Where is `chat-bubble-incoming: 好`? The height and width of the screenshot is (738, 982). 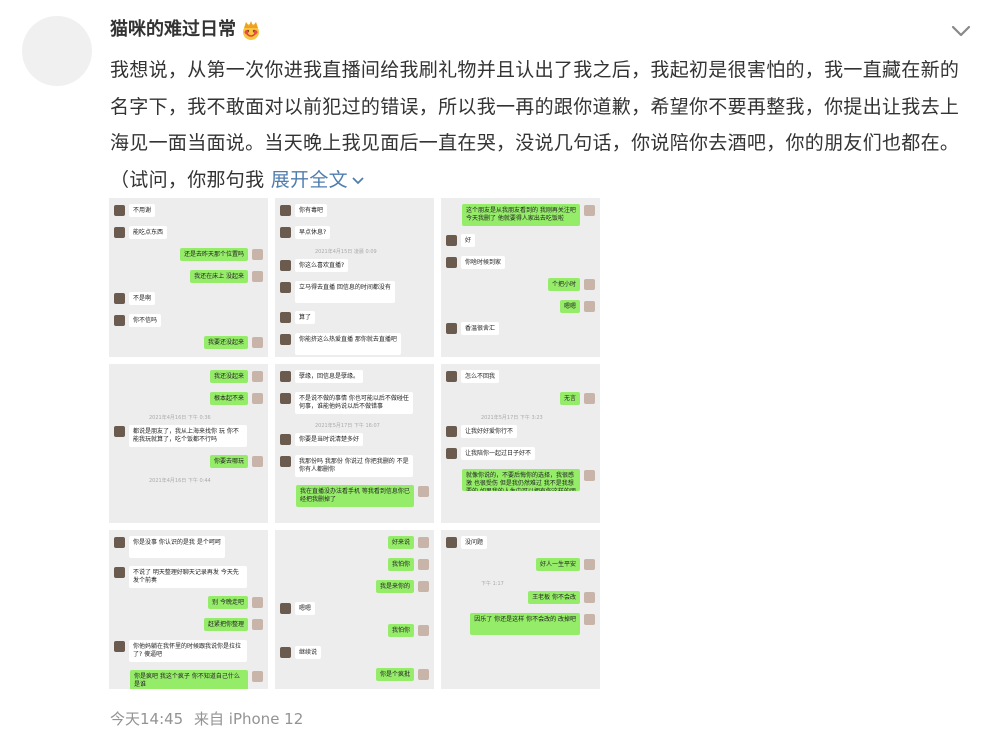
chat-bubble-incoming: 好 is located at coordinates (468, 240).